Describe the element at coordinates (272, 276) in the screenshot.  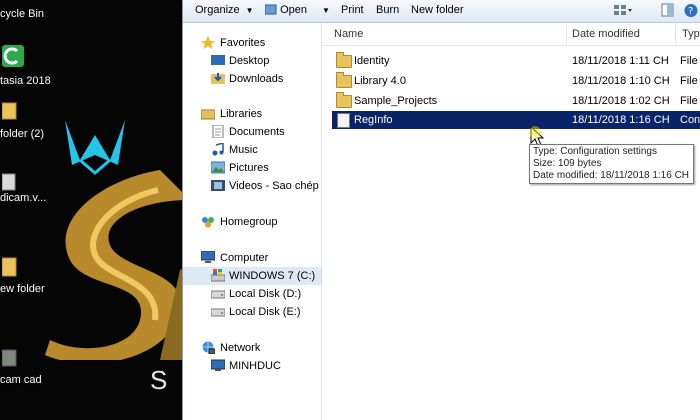
I see `nav-drive-c-label: WINDOWS 7 (C:)` at that location.